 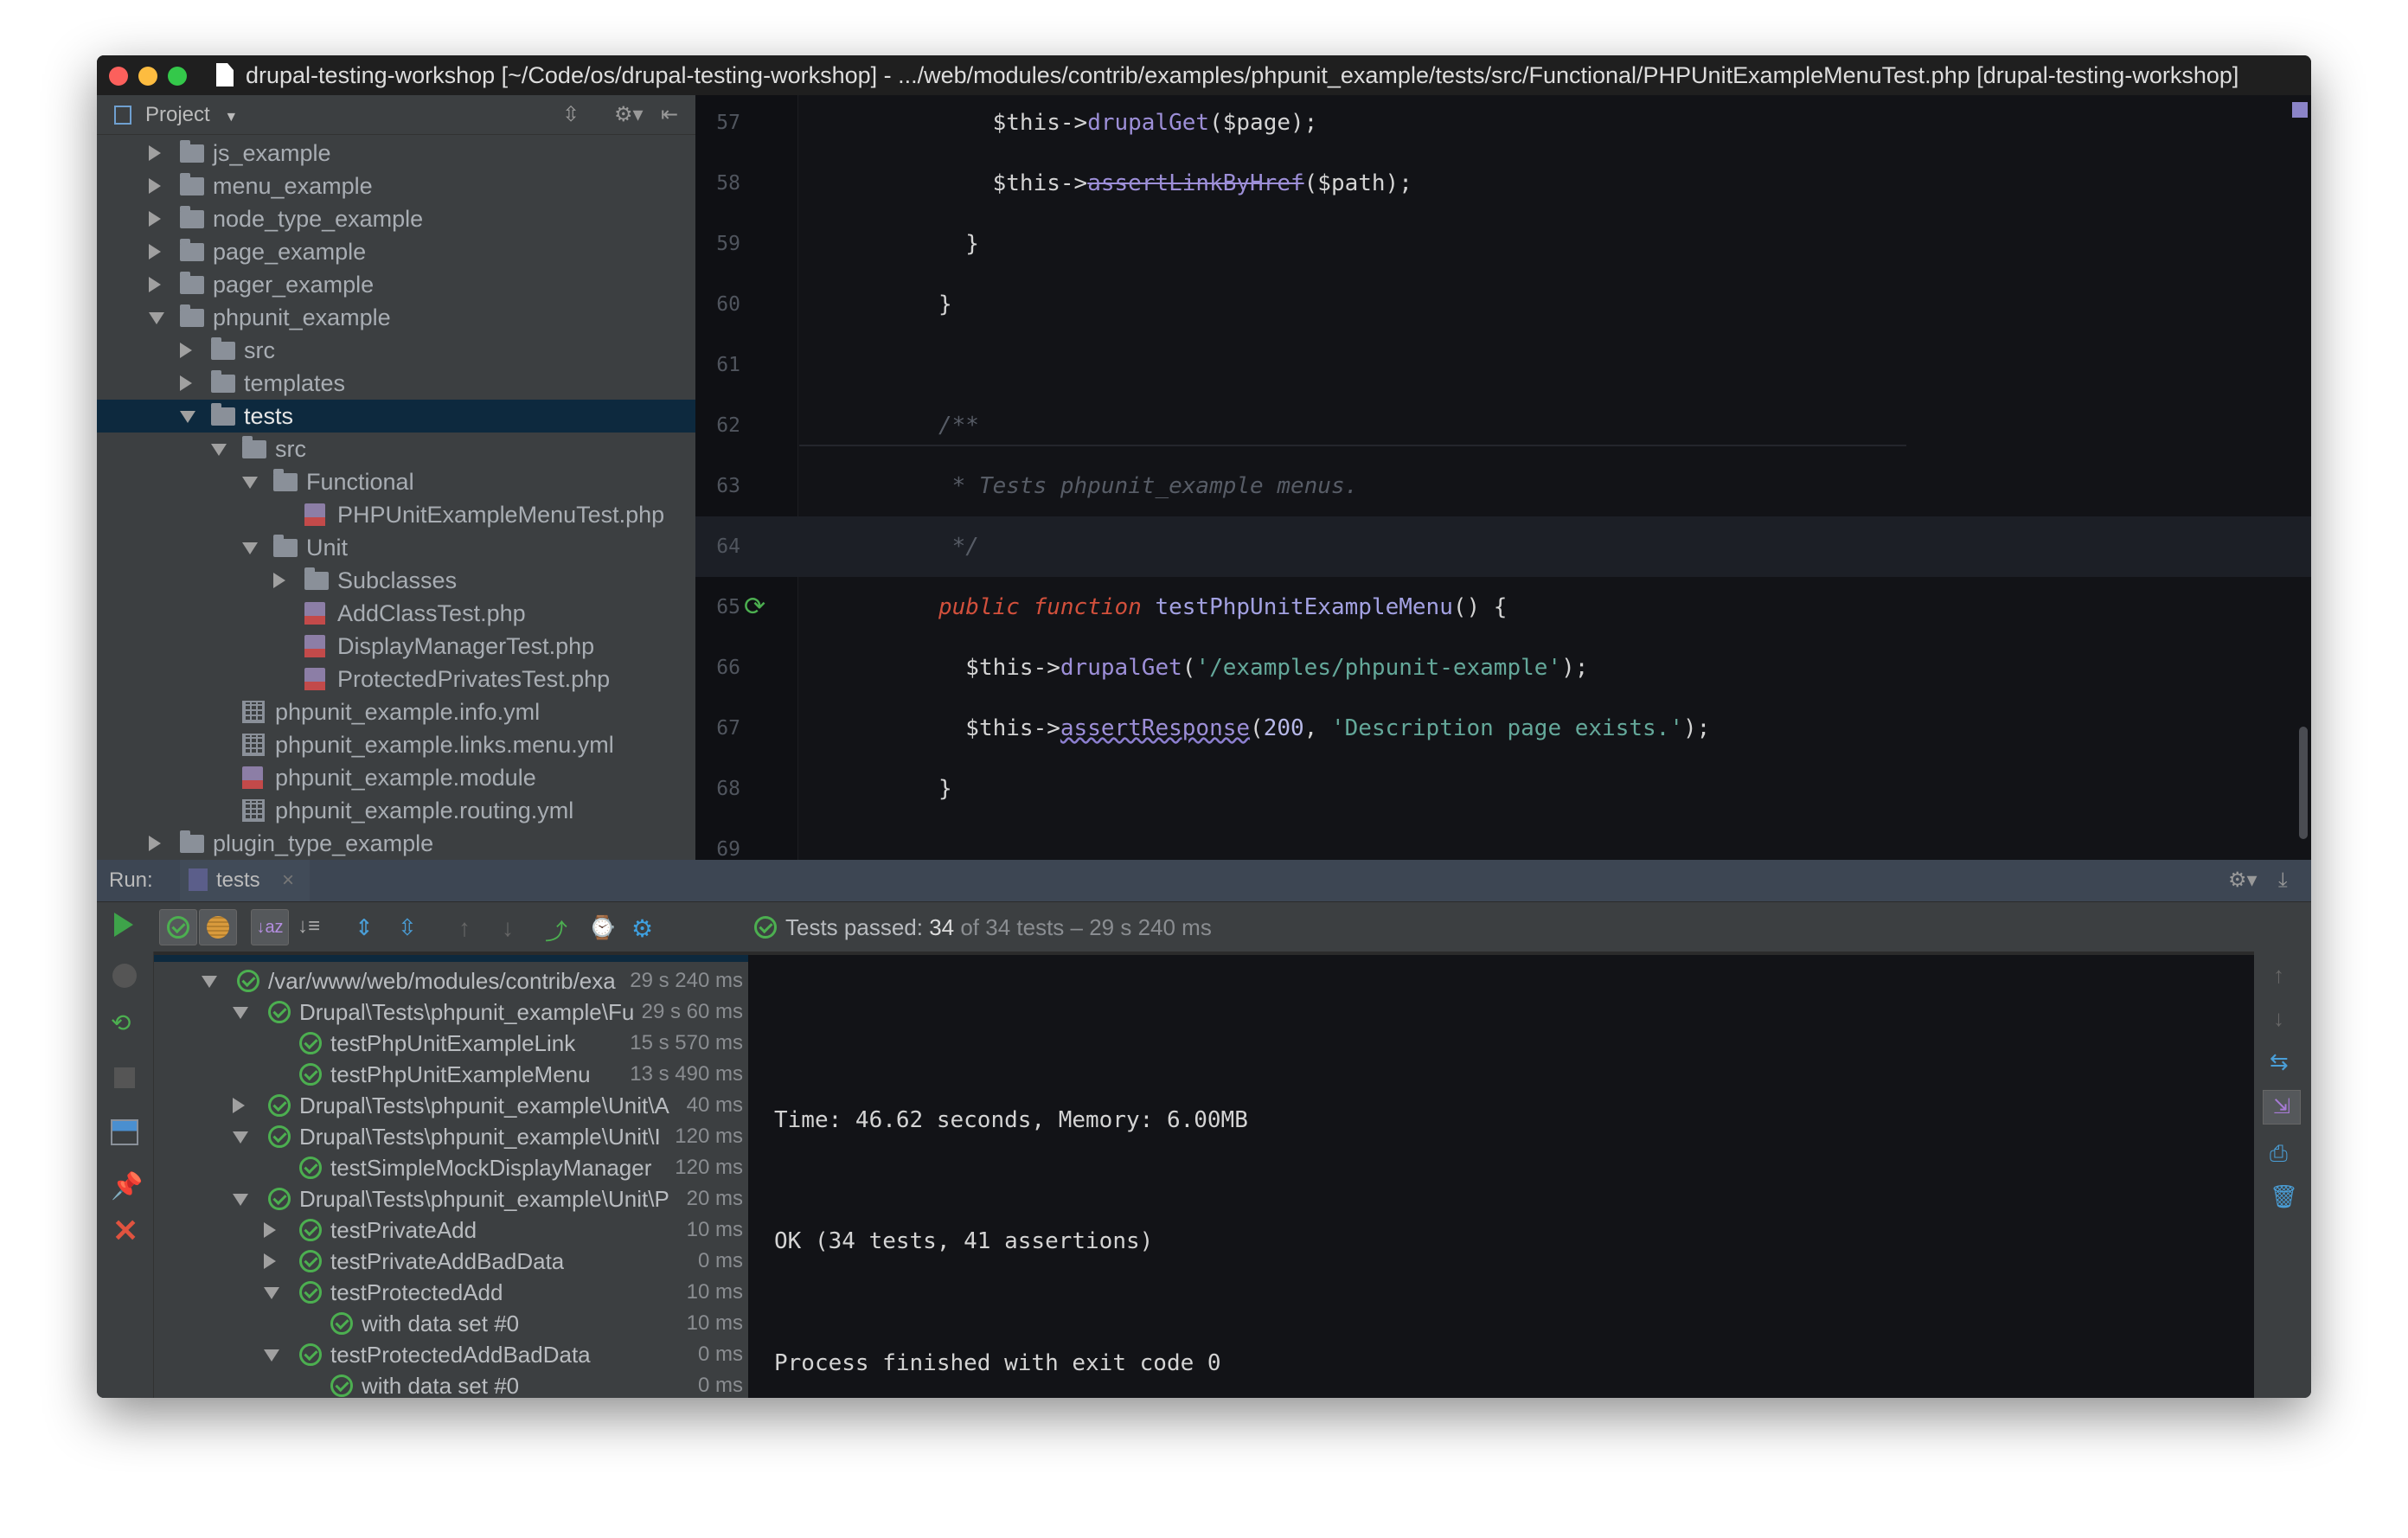 I want to click on tree-item-phpunitexamplemenutest-php: PHPUnitExampleMenuTest.php, so click(x=396, y=514).